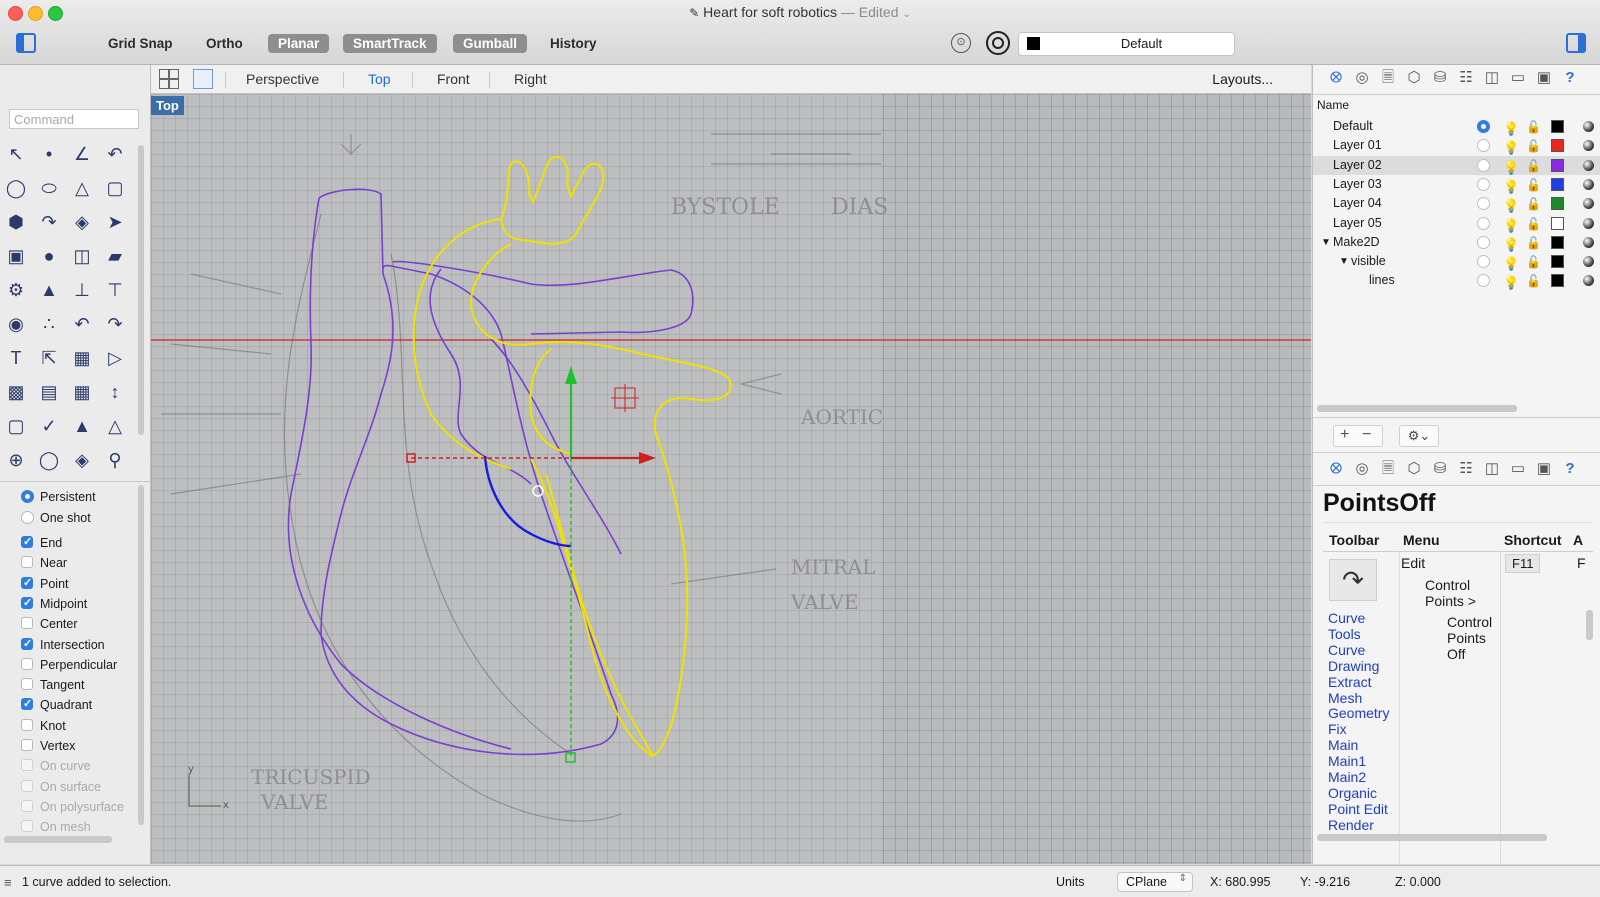 The height and width of the screenshot is (897, 1600). I want to click on layer-horizontal-scrollbar, so click(1417, 408).